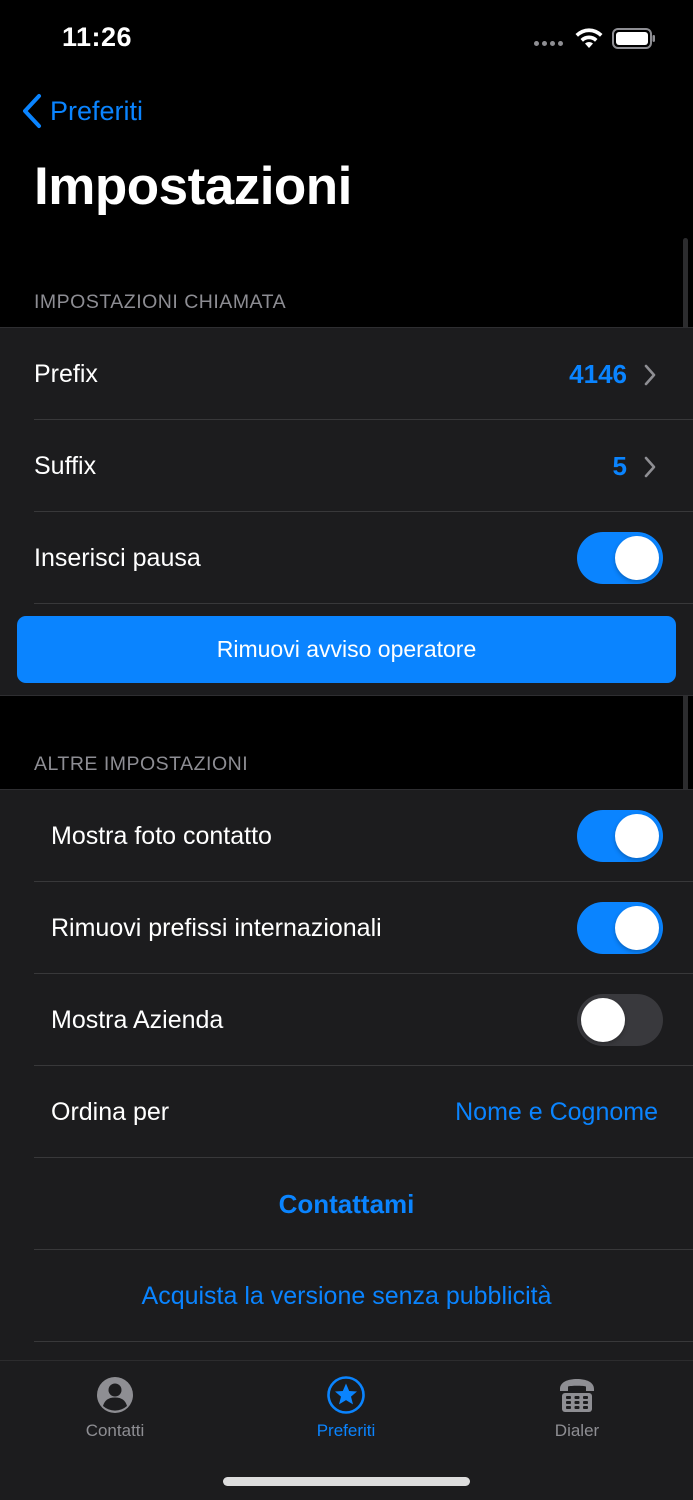  What do you see at coordinates (346, 38) in the screenshot?
I see `status-bar: 11:26` at bounding box center [346, 38].